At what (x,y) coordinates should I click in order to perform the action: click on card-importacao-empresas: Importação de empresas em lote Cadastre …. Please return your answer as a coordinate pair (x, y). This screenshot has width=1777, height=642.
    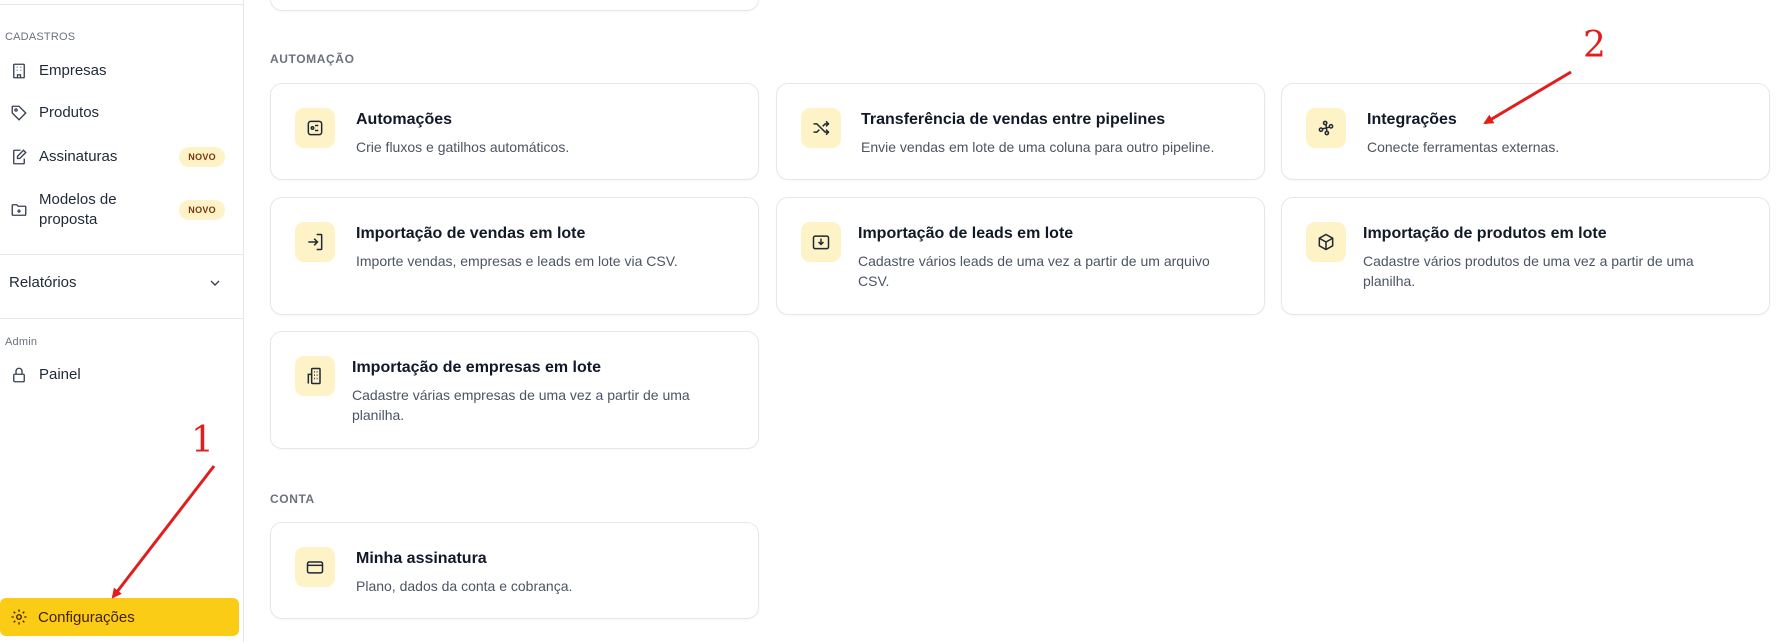
    Looking at the image, I should click on (514, 390).